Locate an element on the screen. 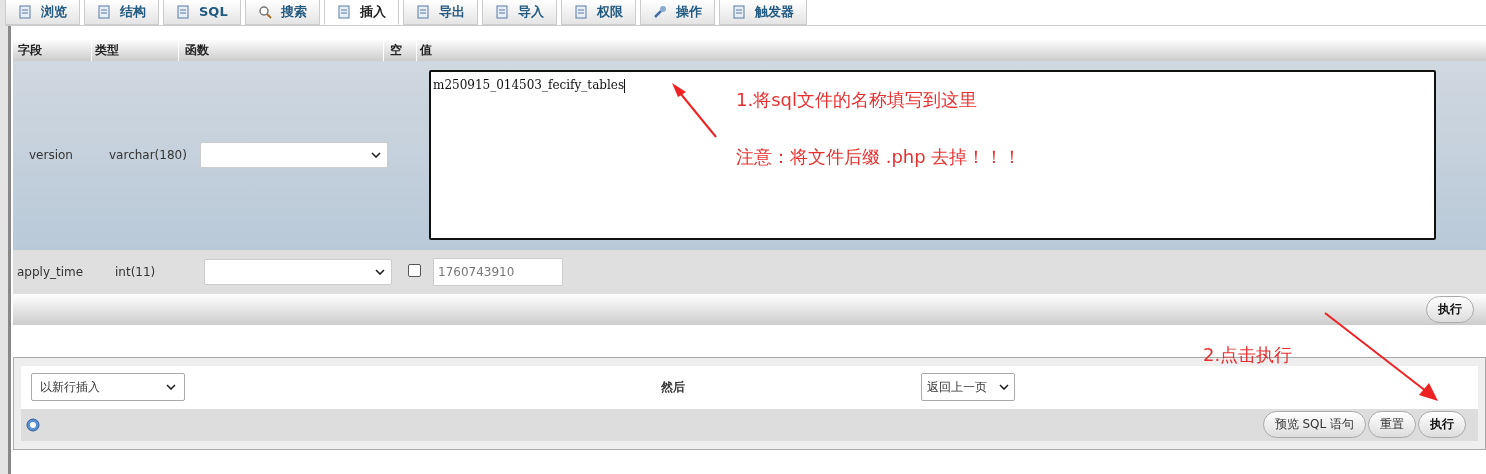 This screenshot has width=1486, height=474. tab: 权限 is located at coordinates (598, 12).